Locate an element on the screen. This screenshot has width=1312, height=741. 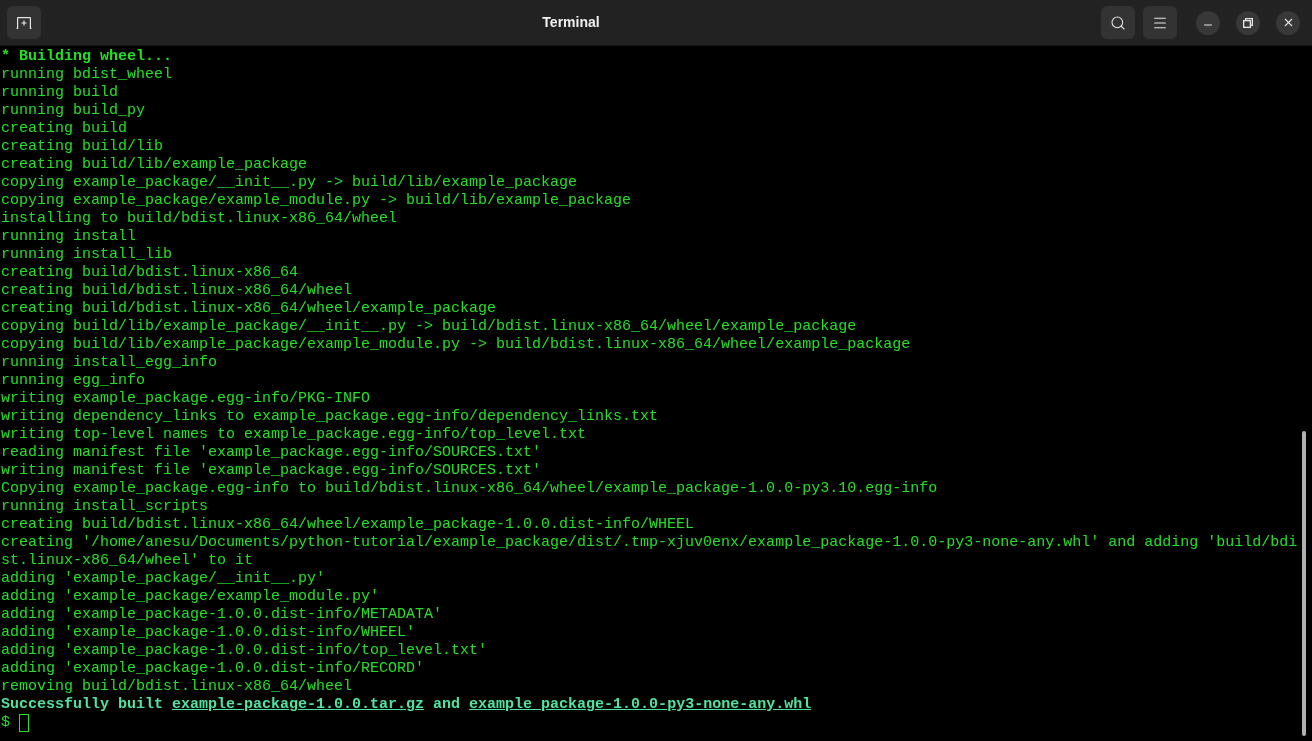
output-line: creating build/bdist.linux-x86_64 is located at coordinates (150, 273).